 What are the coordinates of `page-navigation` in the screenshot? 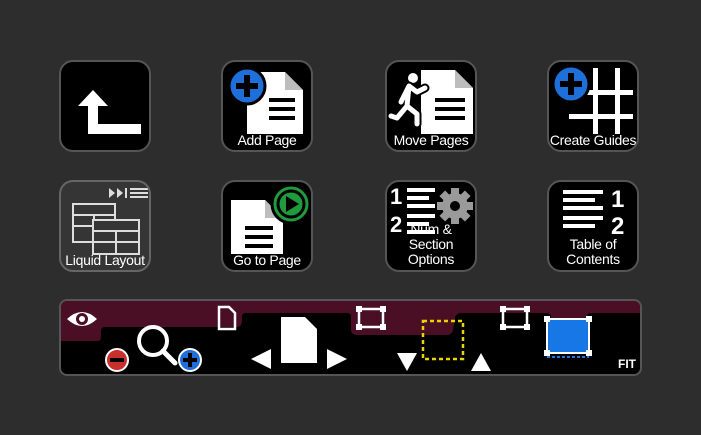 It's located at (299, 343).